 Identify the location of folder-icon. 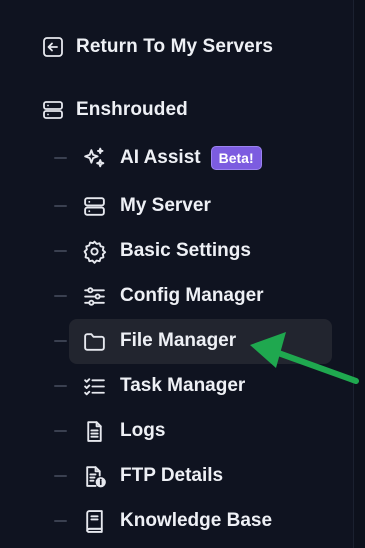
(94, 341).